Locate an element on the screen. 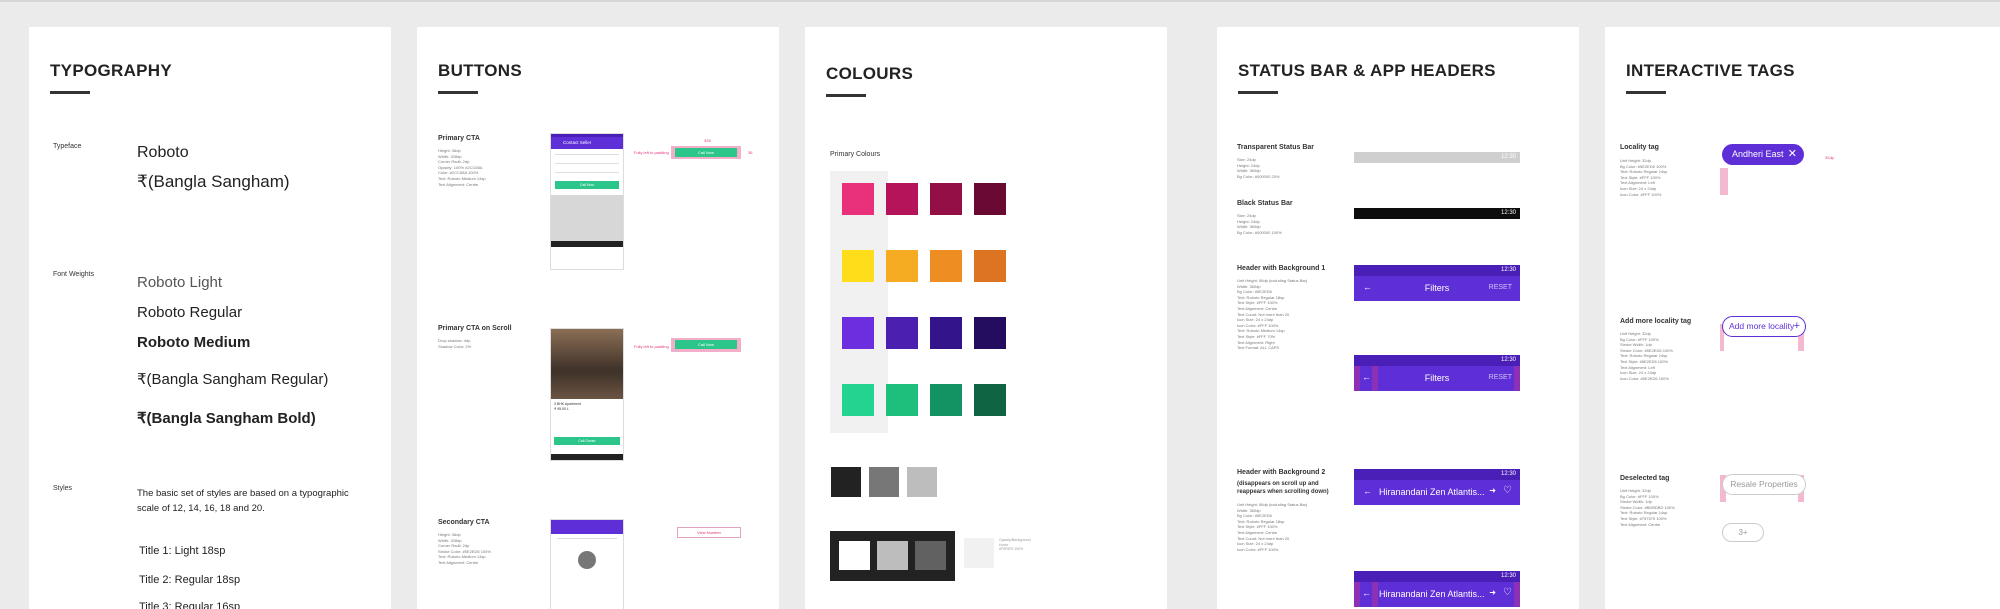  style-title-2: Title 2: Regular 18sp is located at coordinates (190, 580).